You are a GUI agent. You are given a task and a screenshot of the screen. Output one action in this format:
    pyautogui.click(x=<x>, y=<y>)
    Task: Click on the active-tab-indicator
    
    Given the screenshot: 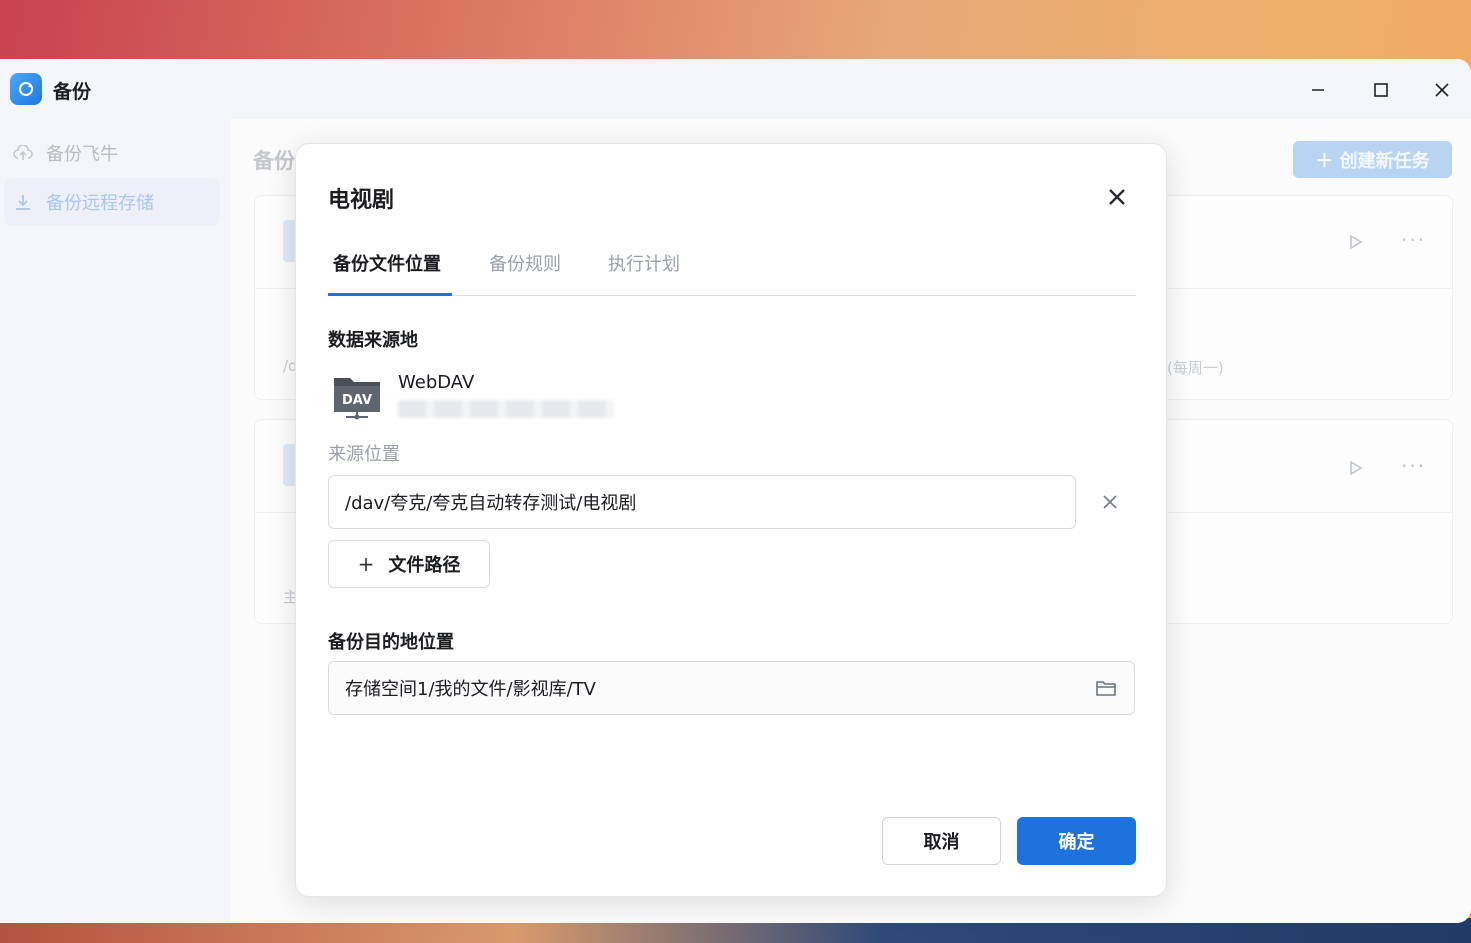 What is the action you would take?
    pyautogui.click(x=390, y=294)
    